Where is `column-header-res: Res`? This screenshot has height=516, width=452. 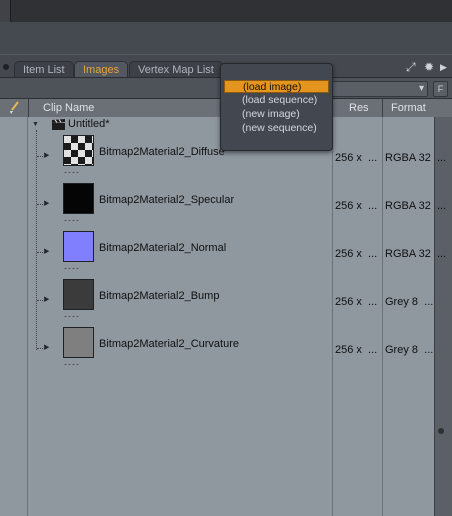
column-header-res: Res is located at coordinates (357, 108).